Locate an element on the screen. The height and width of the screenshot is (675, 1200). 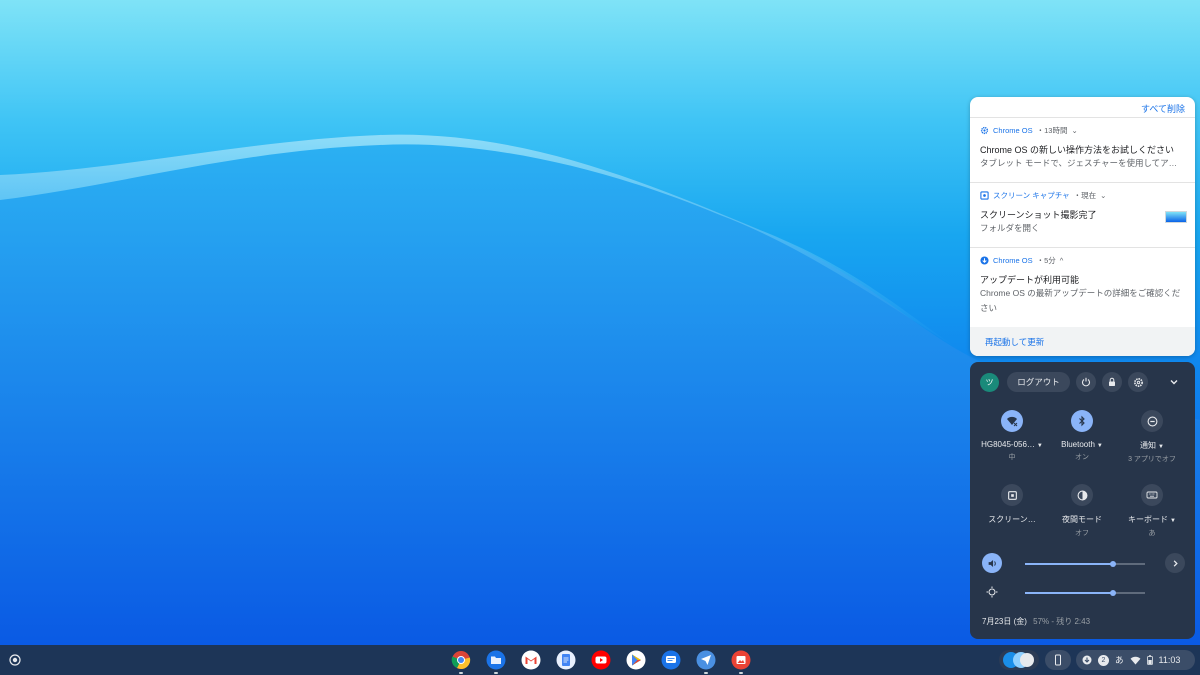
night-light-toggle is located at coordinates (1082, 495).